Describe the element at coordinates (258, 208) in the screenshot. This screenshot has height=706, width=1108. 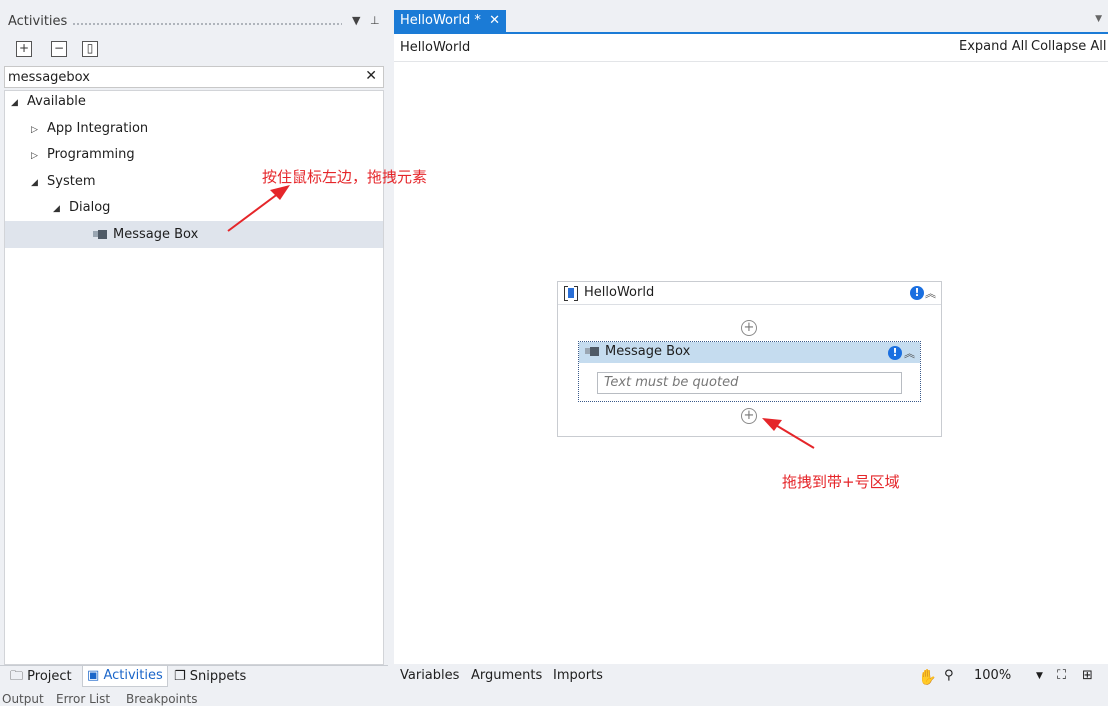
I see `arrow-to-tree` at that location.